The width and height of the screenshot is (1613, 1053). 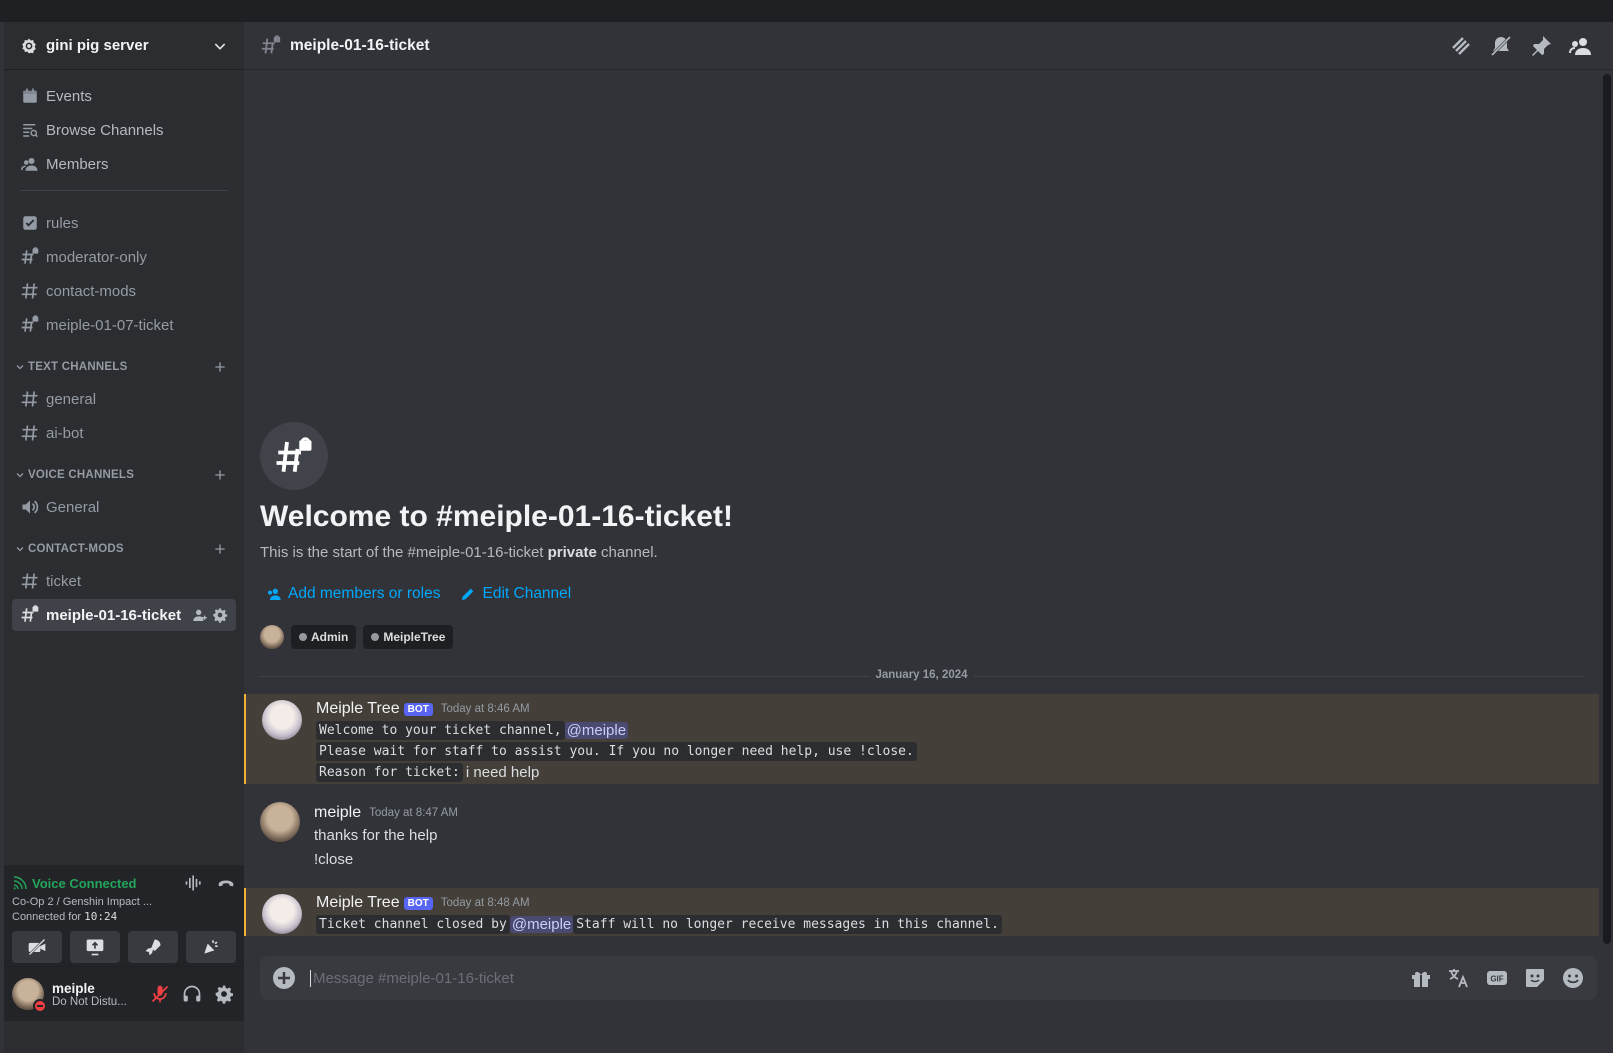 What do you see at coordinates (414, 813) in the screenshot?
I see `message-timestamp: Today at 8:47 AM` at bounding box center [414, 813].